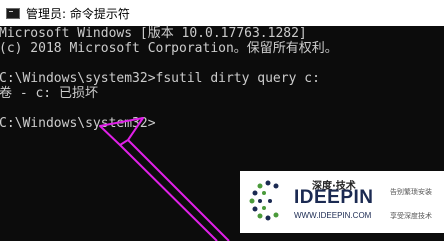 This screenshot has width=444, height=241. I want to click on watermark-brand: IDEEPIN, so click(334, 197).